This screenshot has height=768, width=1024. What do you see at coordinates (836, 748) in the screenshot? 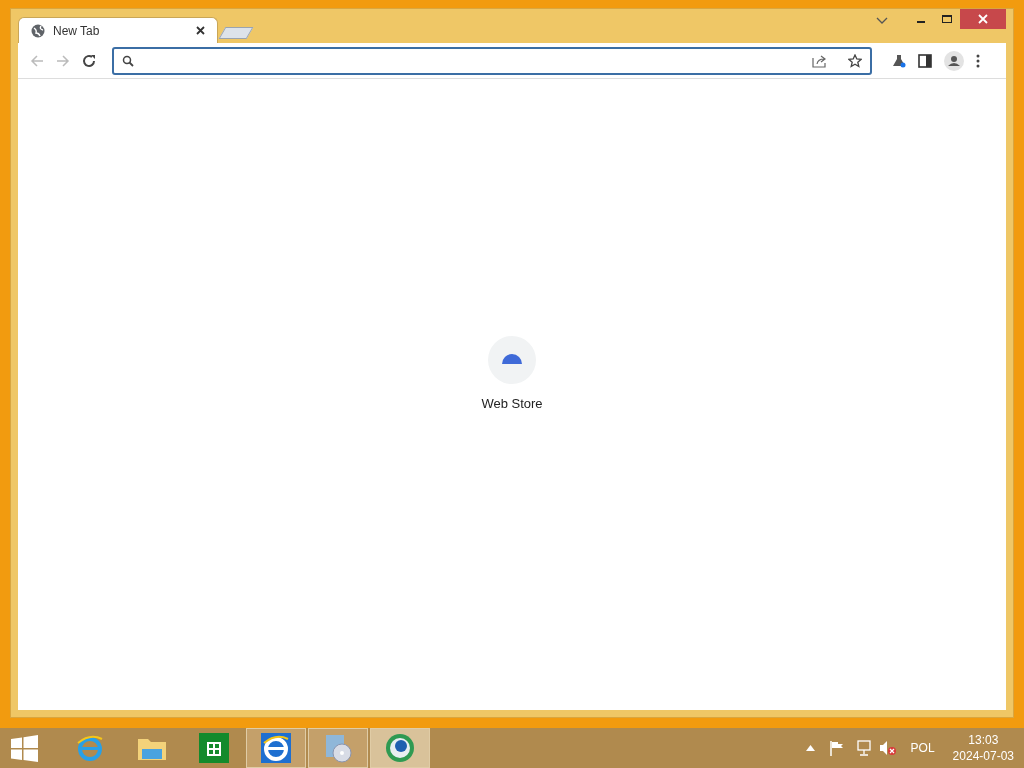
I see `flag-icon` at bounding box center [836, 748].